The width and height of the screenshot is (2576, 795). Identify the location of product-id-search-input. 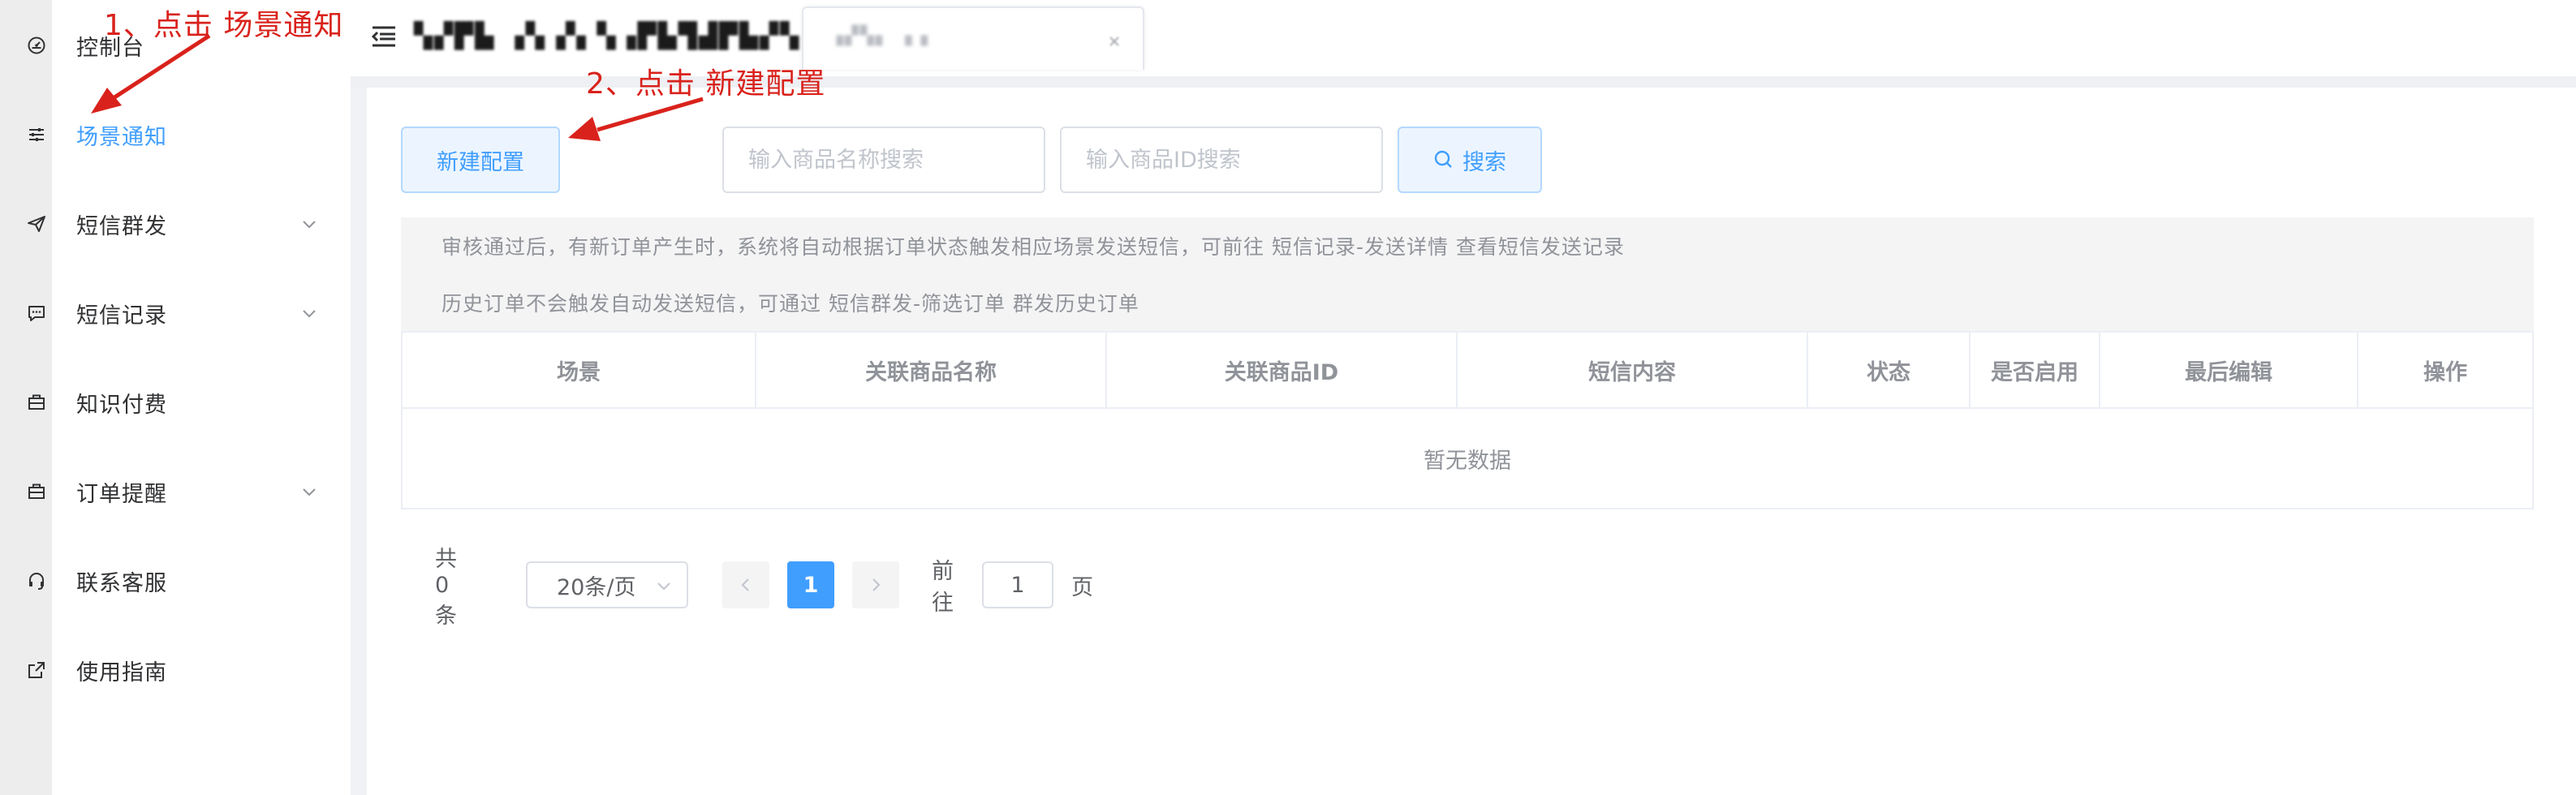
(1221, 160).